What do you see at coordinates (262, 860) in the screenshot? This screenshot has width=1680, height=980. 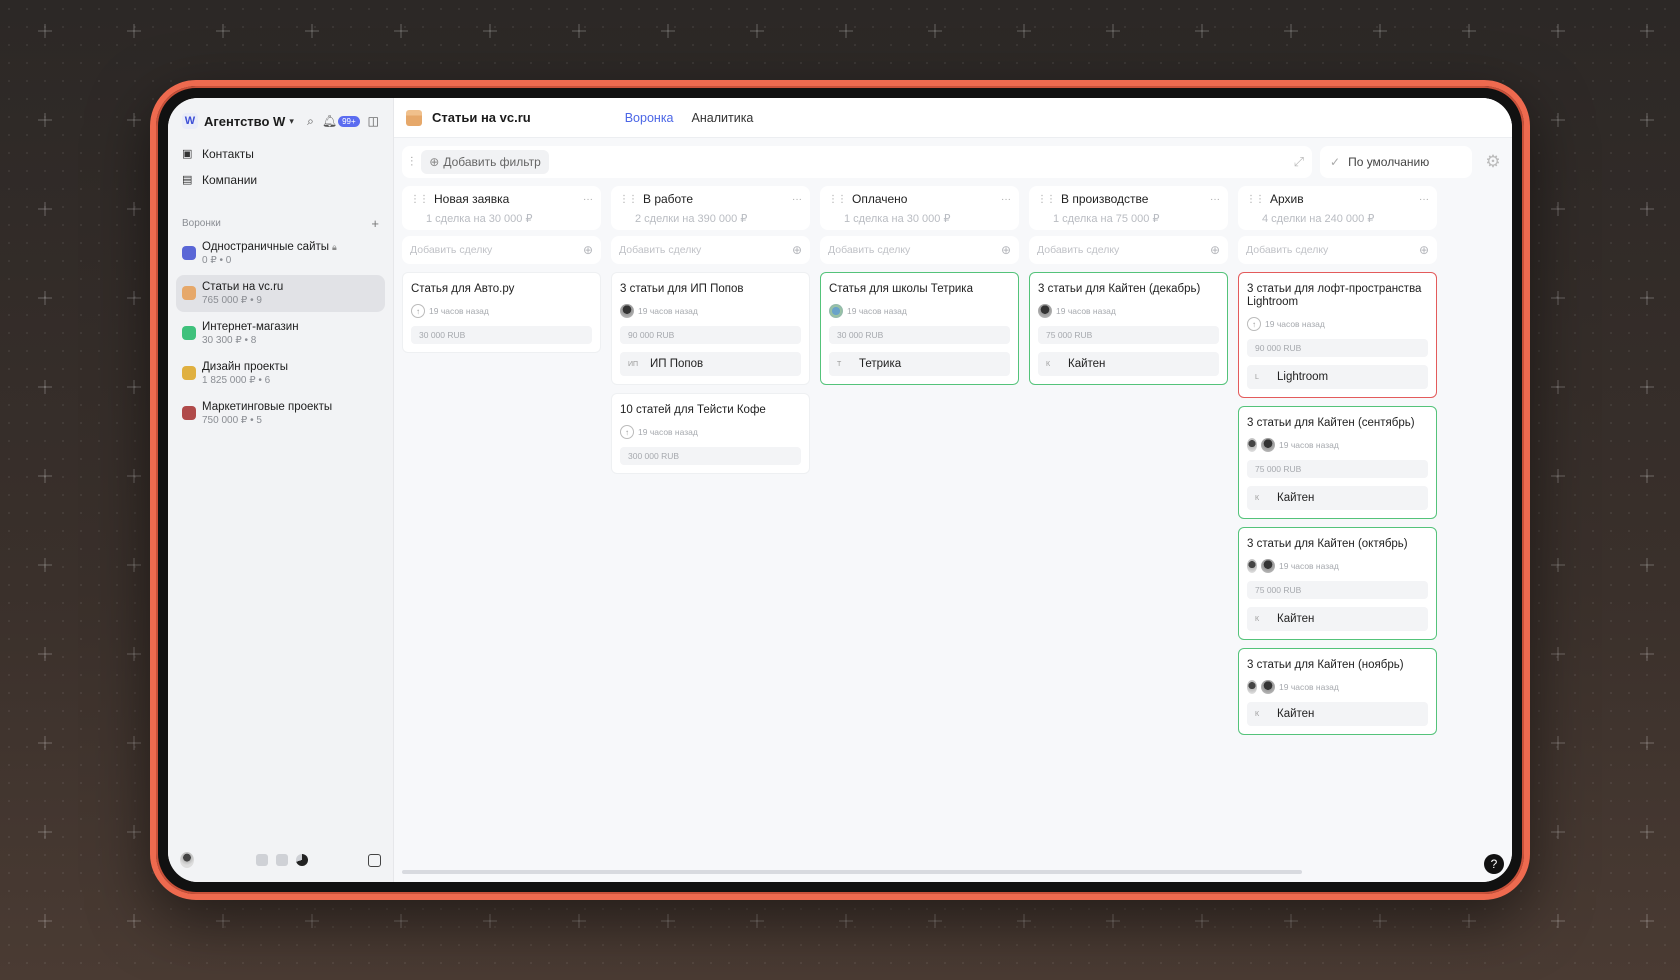 I see `tasks-icon` at bounding box center [262, 860].